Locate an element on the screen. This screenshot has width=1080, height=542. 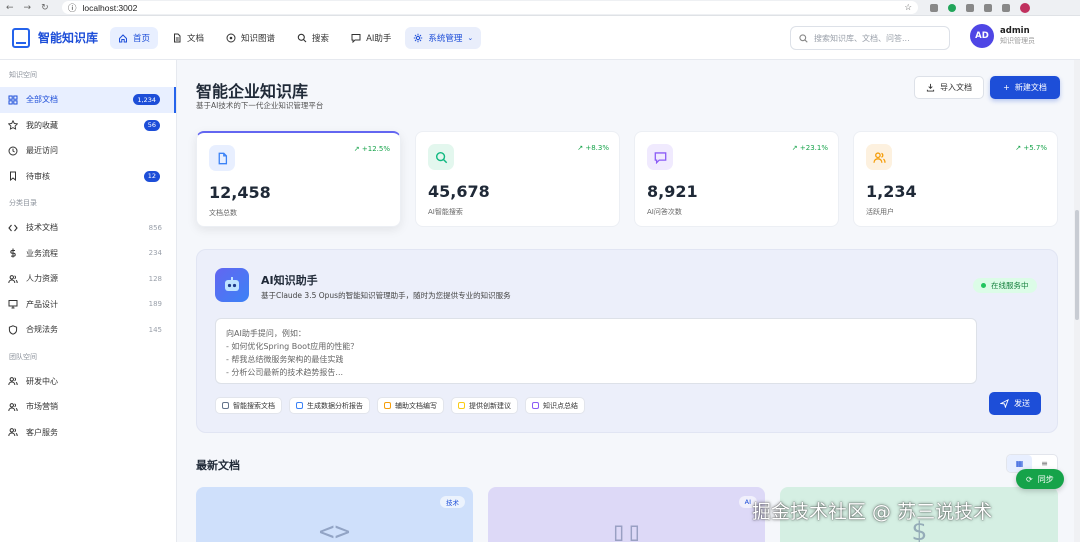
browser-toolbar: ← → ↻ ⓘ localhost:3002 ☆ is located at coordinates (540, 8).